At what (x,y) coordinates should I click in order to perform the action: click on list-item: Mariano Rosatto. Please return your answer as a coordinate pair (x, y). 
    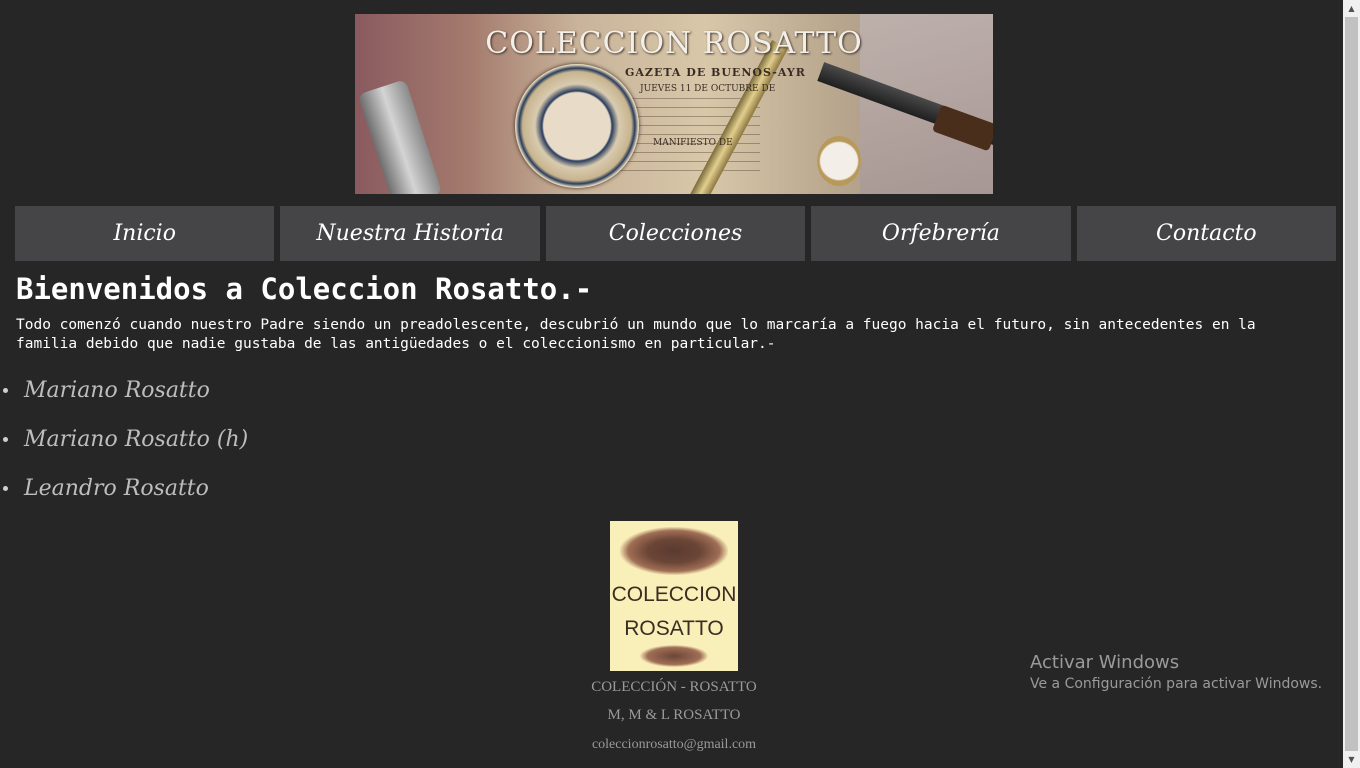
    Looking at the image, I should click on (124, 390).